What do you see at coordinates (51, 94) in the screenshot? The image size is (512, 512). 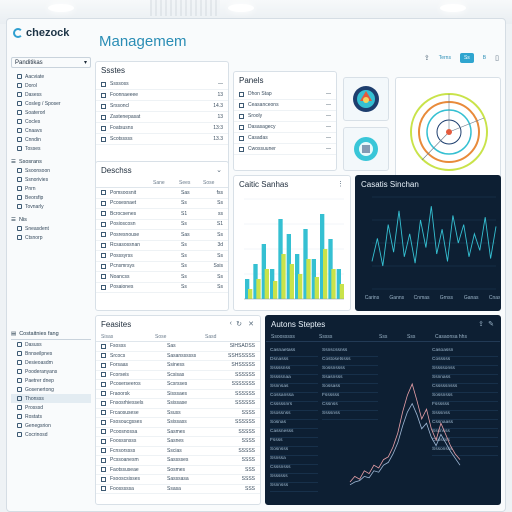 I see `sidebar-item: Dasess` at bounding box center [51, 94].